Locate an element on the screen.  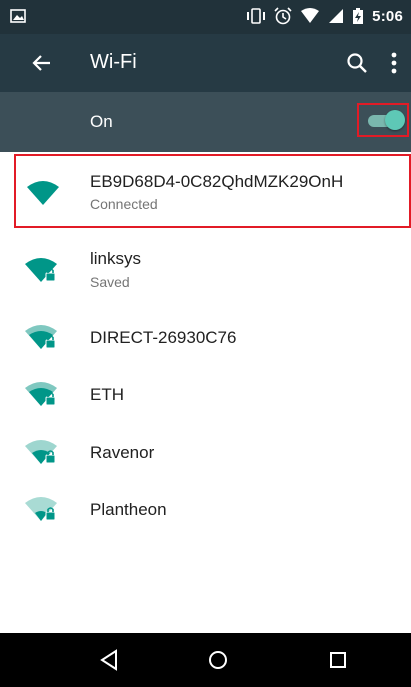
wifi-status-icon is located at coordinates (310, 15).